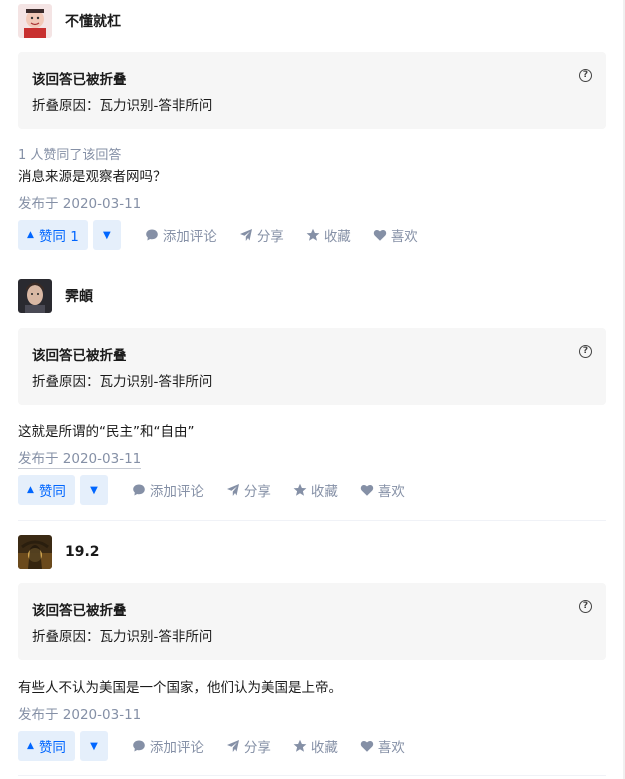 The height and width of the screenshot is (779, 625). Describe the element at coordinates (79, 296) in the screenshot. I see `author-name: 霁頔` at that location.